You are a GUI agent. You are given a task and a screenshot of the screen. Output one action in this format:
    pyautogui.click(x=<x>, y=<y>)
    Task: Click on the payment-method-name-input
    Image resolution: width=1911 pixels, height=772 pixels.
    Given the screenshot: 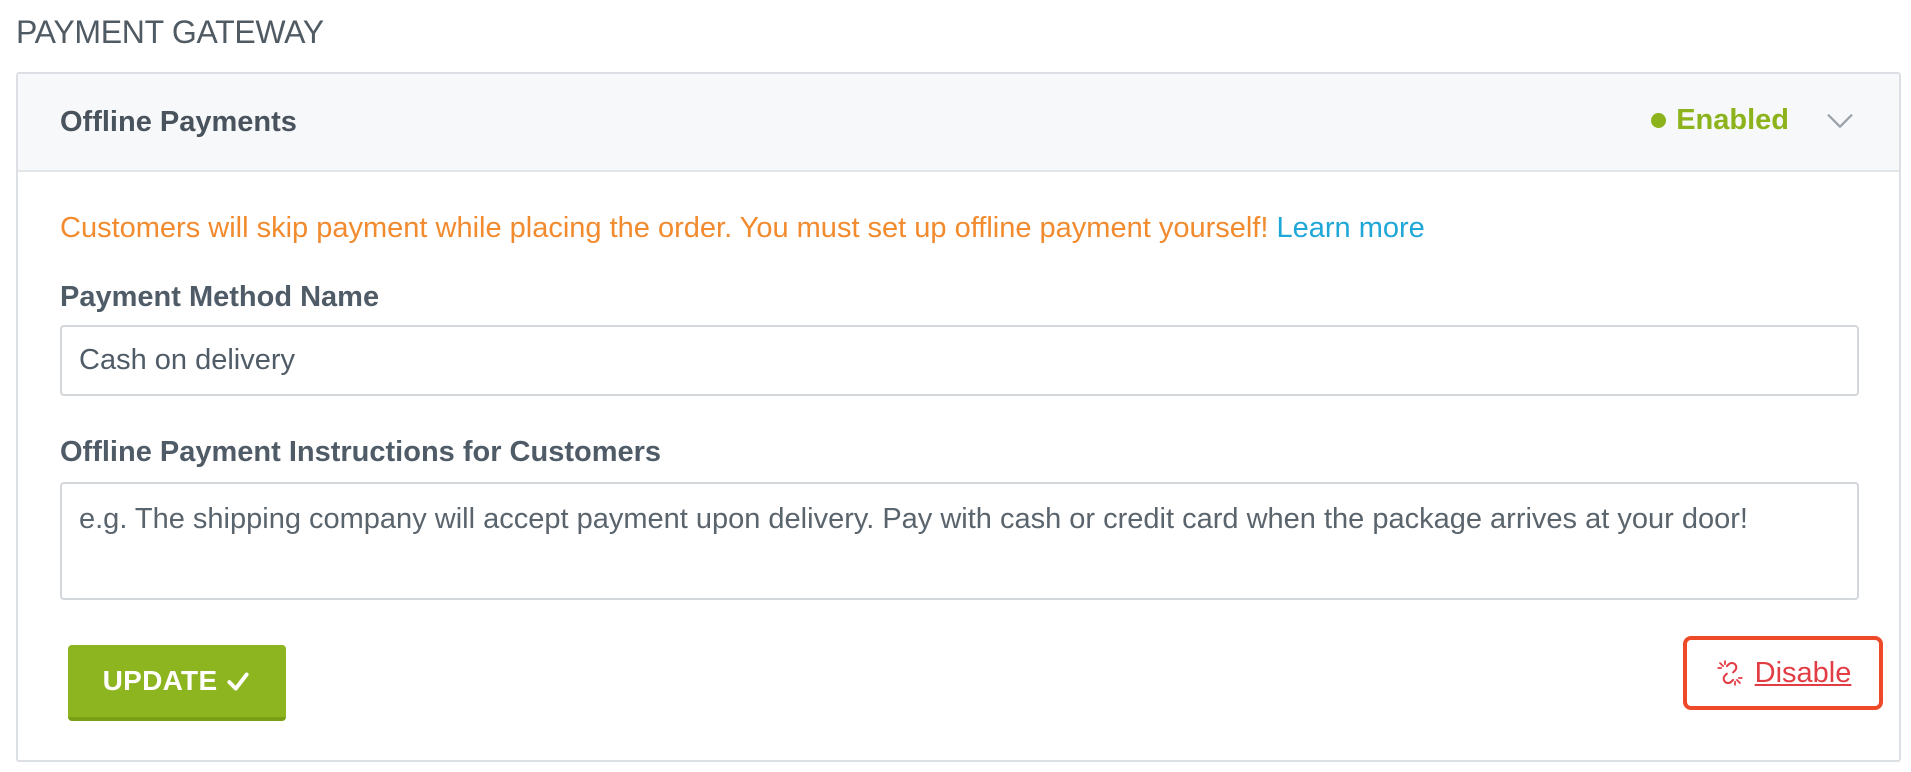 What is the action you would take?
    pyautogui.click(x=959, y=360)
    